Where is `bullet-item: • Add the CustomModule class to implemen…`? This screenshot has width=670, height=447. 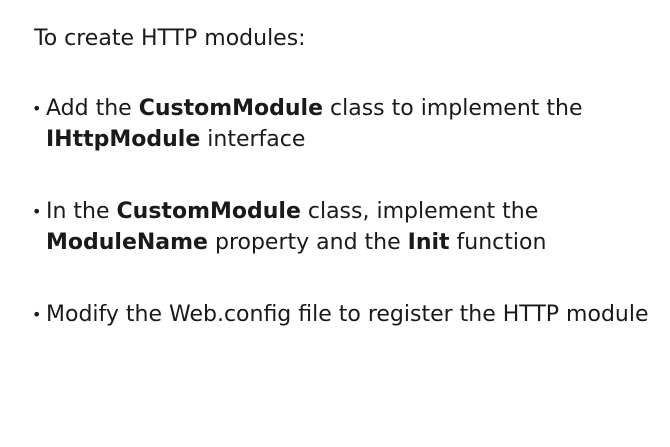
bullet-item: • Add the CustomModule class to implemen… is located at coordinates (342, 124).